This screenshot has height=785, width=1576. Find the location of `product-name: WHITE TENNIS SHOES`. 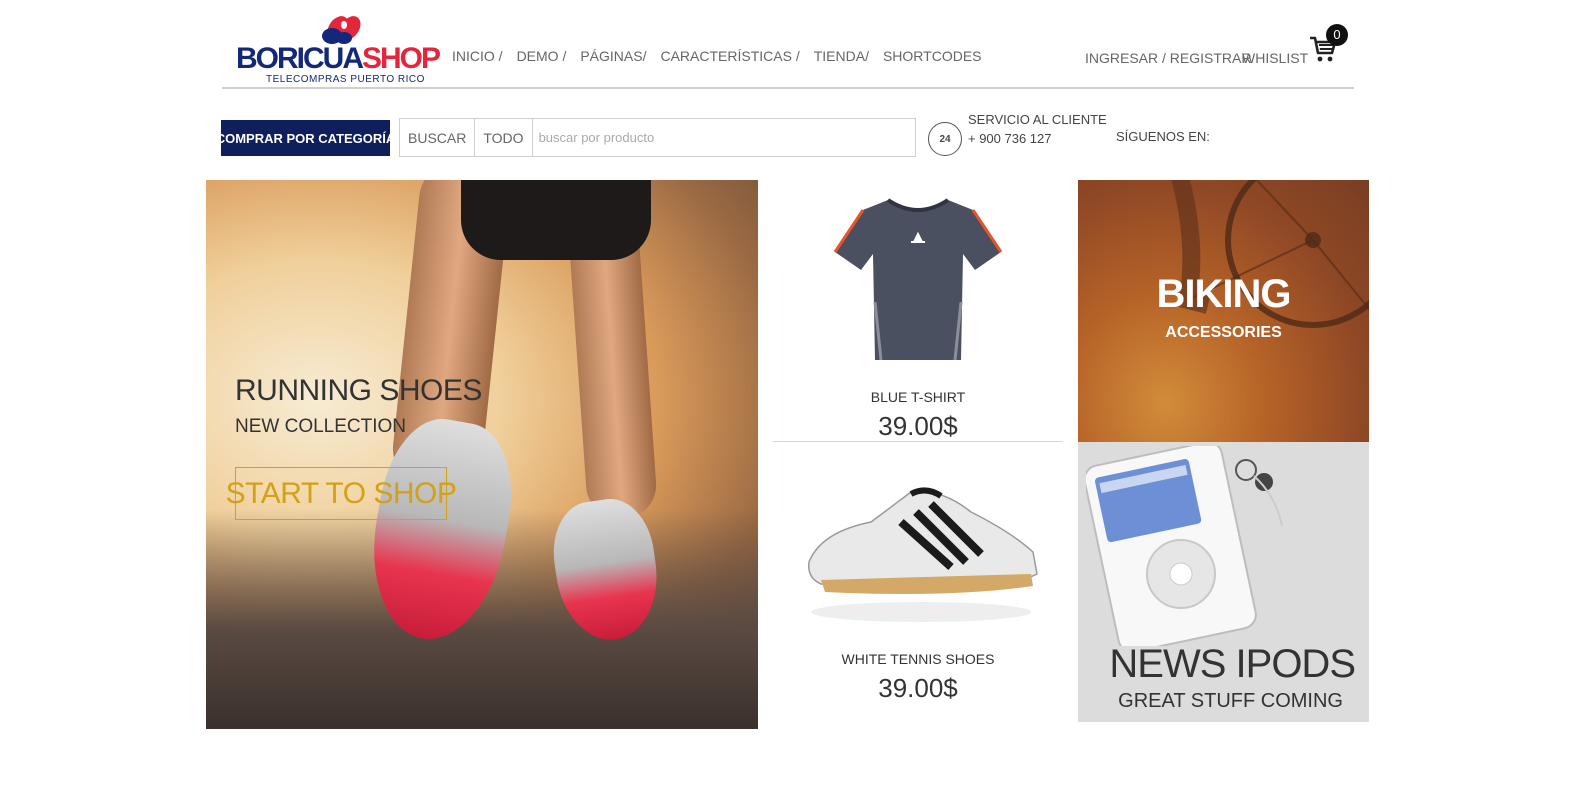

product-name: WHITE TENNIS SHOES is located at coordinates (918, 659).